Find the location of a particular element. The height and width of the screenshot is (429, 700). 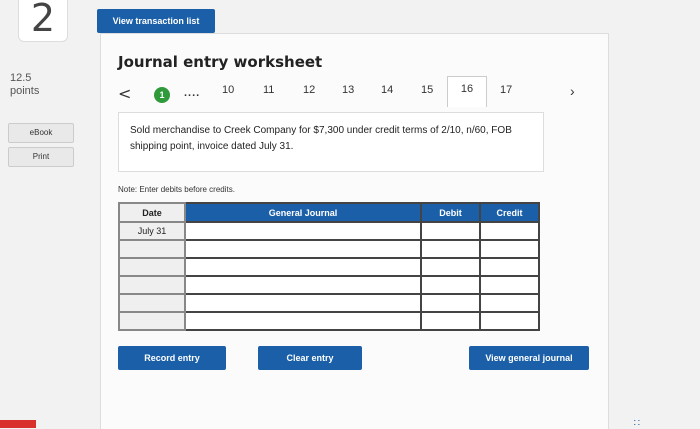

header-general-journal: General Journal is located at coordinates (303, 212).